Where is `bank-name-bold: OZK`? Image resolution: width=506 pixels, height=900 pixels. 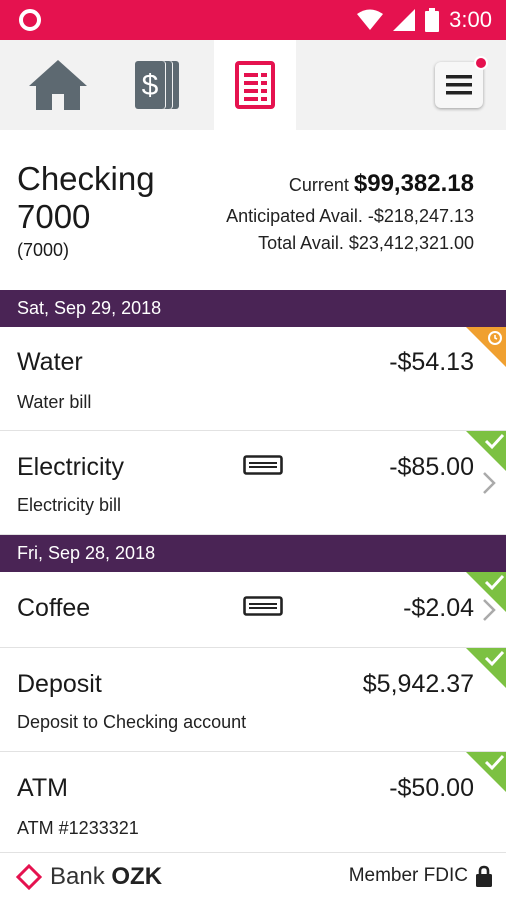 bank-name-bold: OZK is located at coordinates (137, 876).